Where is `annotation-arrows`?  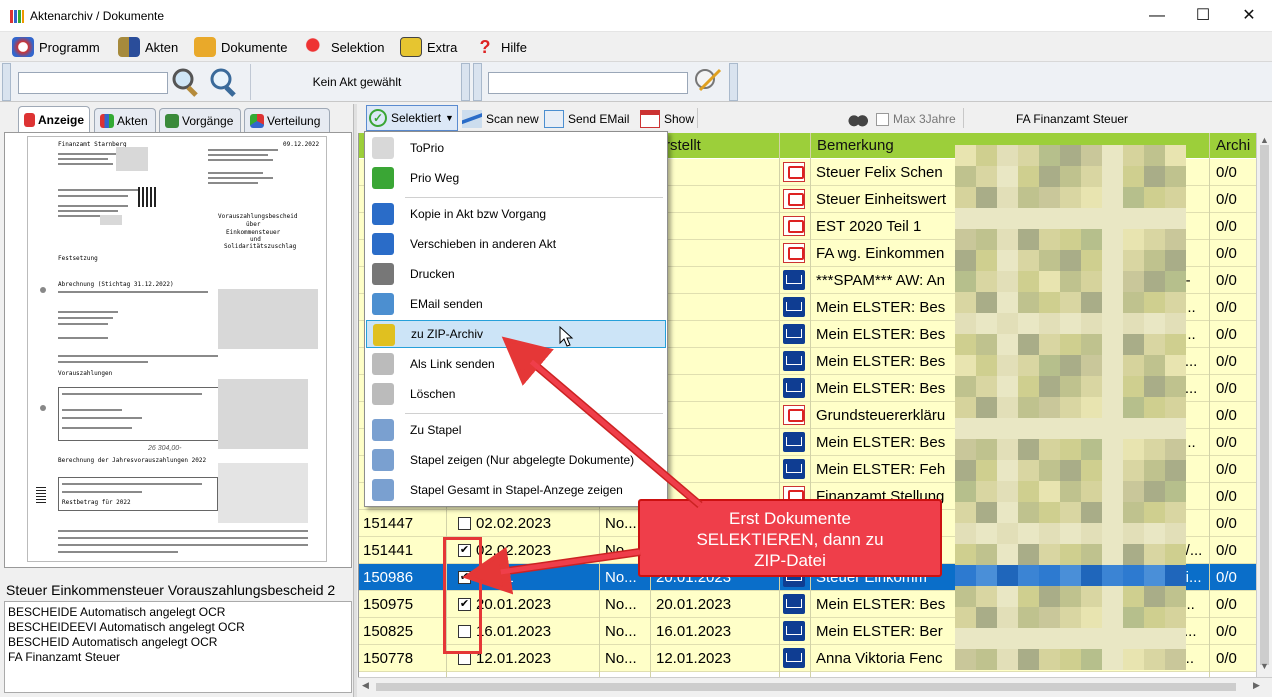
annotation-arrows is located at coordinates (582, 460).